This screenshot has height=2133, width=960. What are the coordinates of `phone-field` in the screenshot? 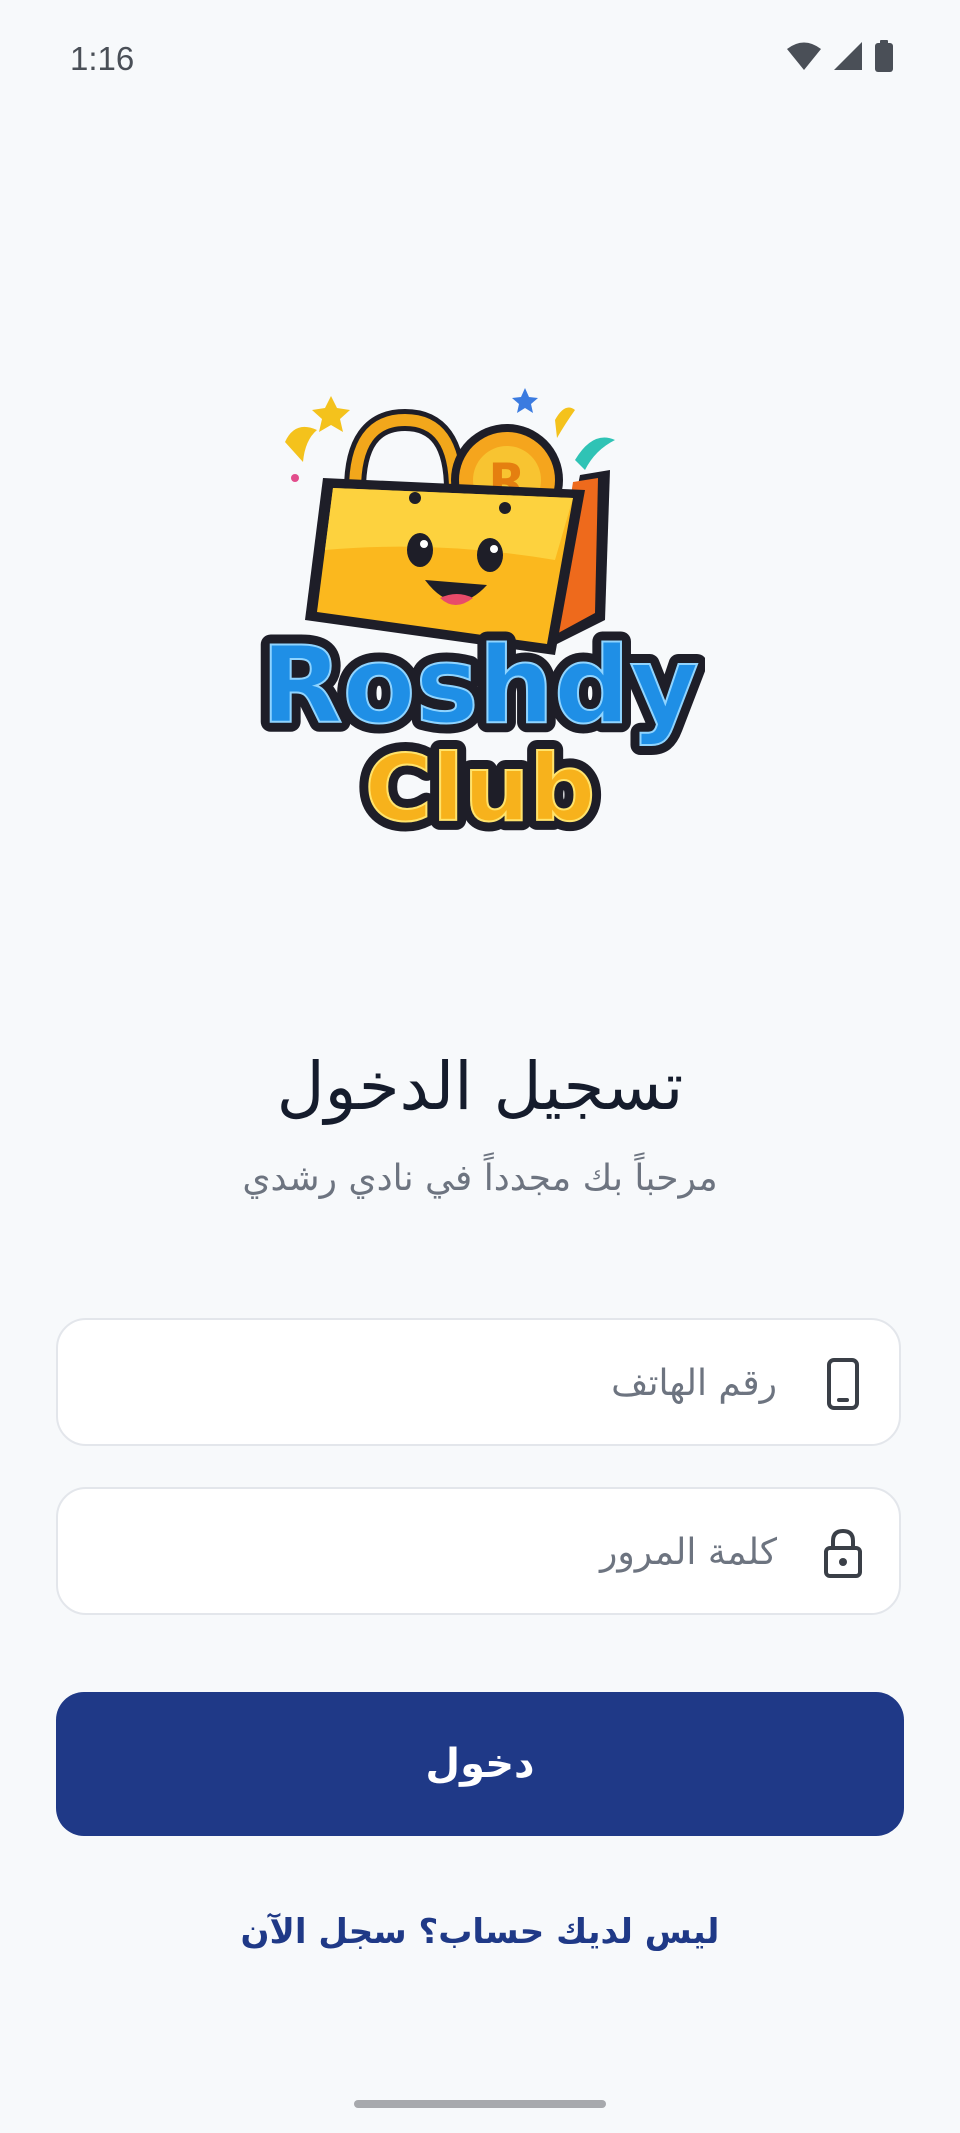 It's located at (478, 1382).